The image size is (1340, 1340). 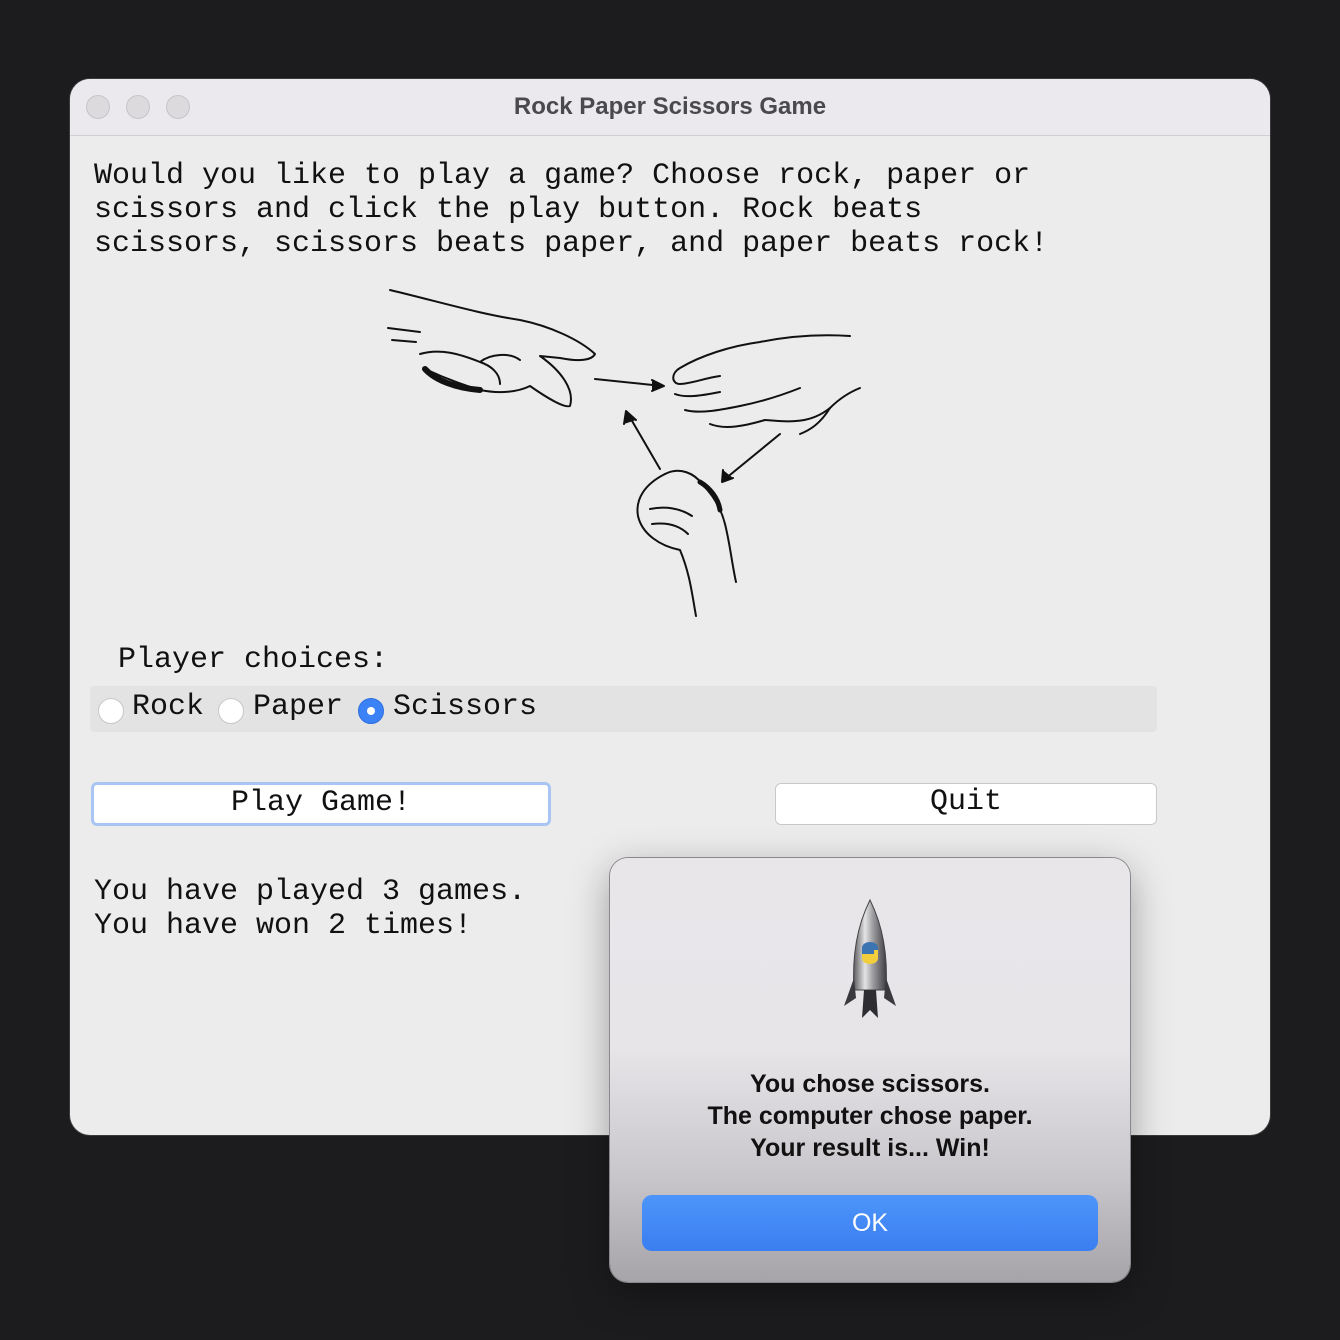 What do you see at coordinates (870, 1148) in the screenshot?
I see `result-text: Your result is... Win!` at bounding box center [870, 1148].